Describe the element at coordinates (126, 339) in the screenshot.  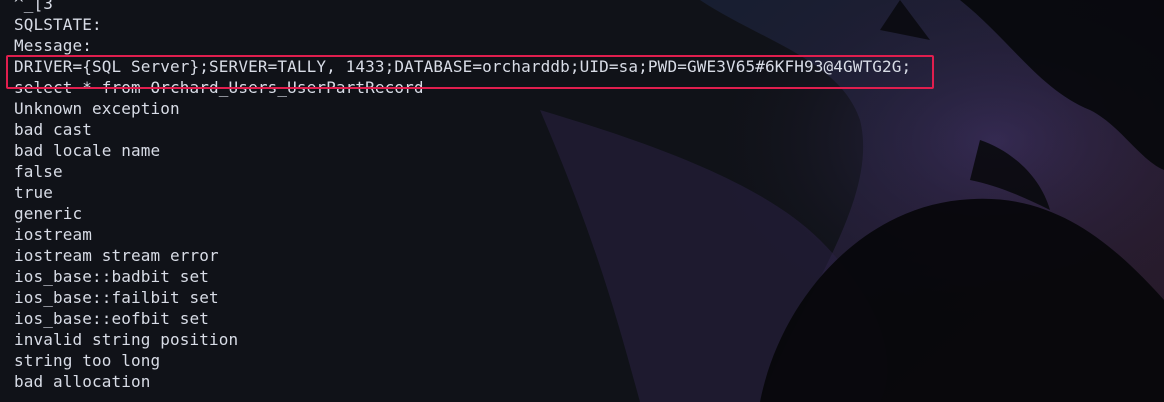
I see `terminal-line: invalid string position` at that location.